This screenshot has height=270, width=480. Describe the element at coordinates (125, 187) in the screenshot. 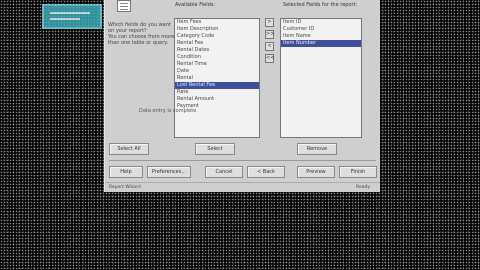

I see `status-left: Report Wizard` at that location.